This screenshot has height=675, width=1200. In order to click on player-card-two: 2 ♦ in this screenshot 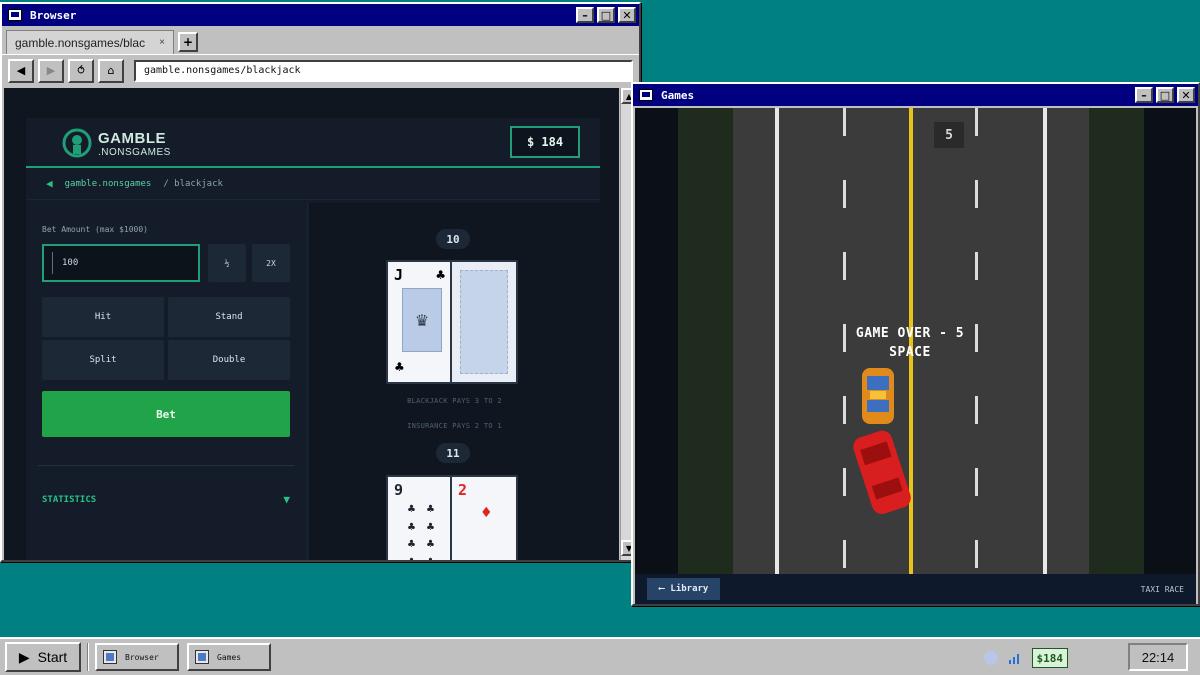, I will do `click(484, 517)`.